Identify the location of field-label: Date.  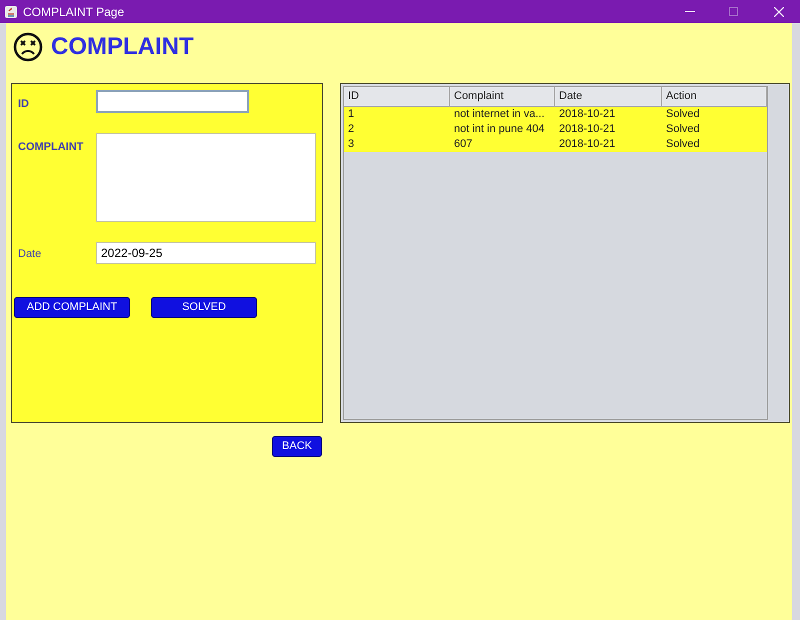
(30, 254).